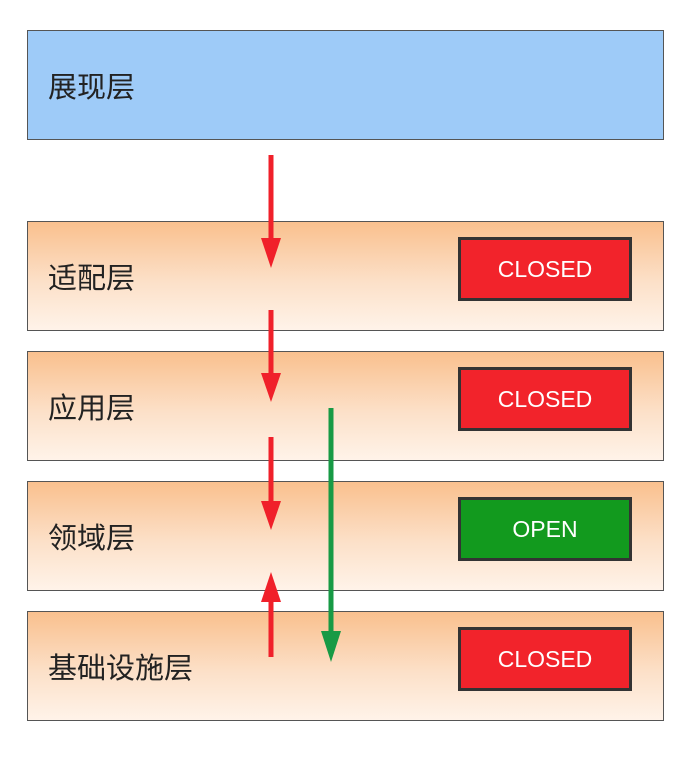  What do you see at coordinates (271, 614) in the screenshot?
I see `arrow-infrastructure-to-domain` at bounding box center [271, 614].